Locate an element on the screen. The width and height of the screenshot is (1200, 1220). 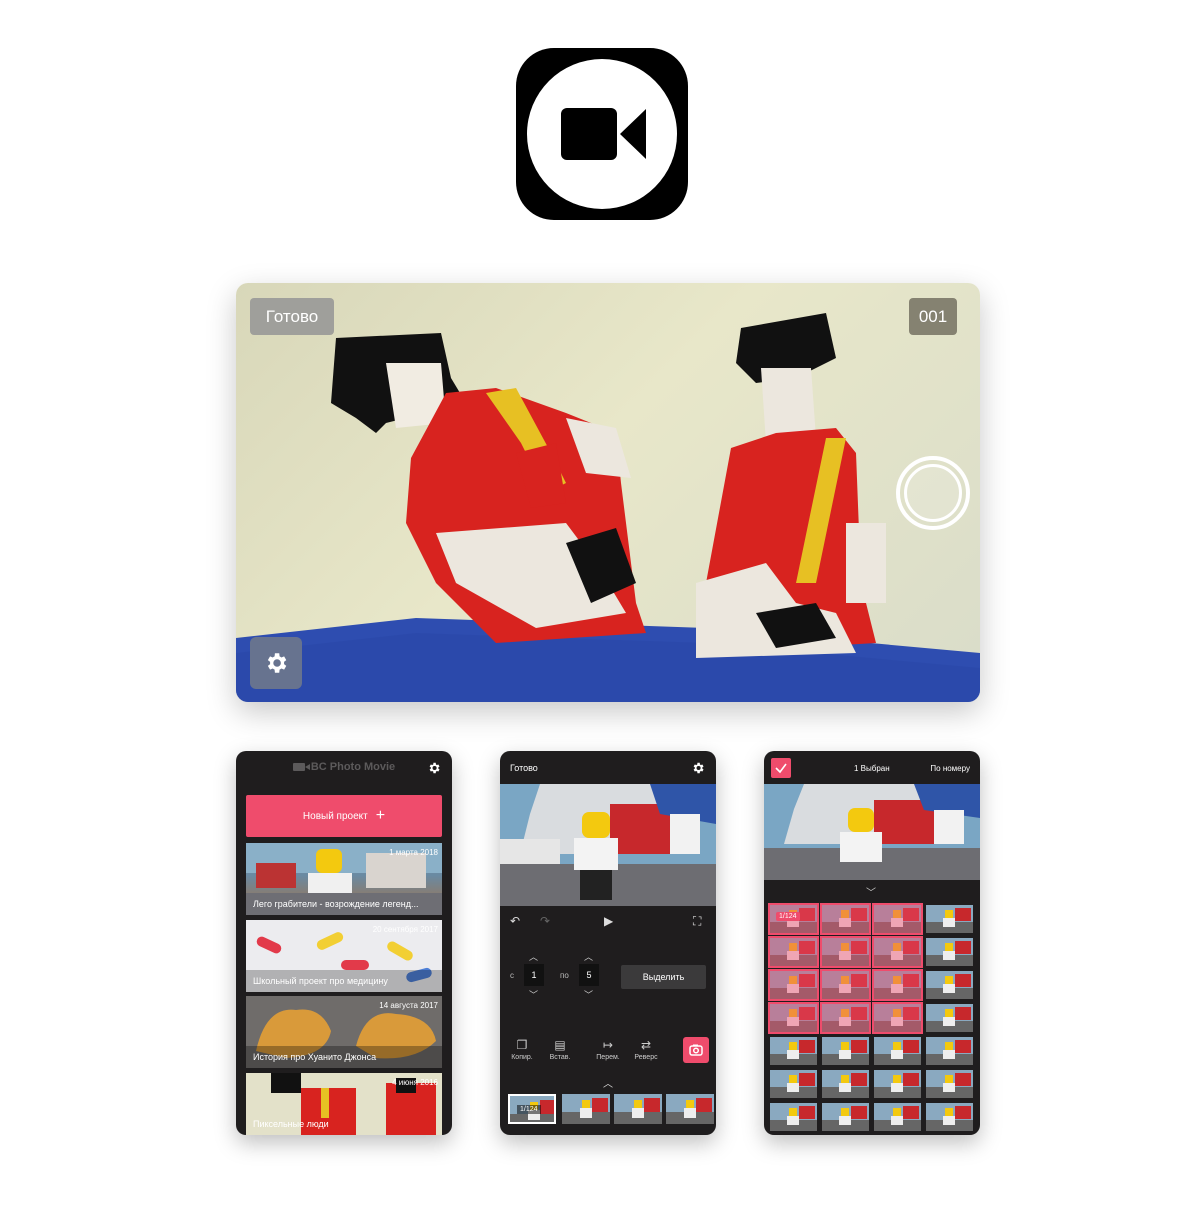
project-date: 4 июня 2016 is located at coordinates (415, 1082).